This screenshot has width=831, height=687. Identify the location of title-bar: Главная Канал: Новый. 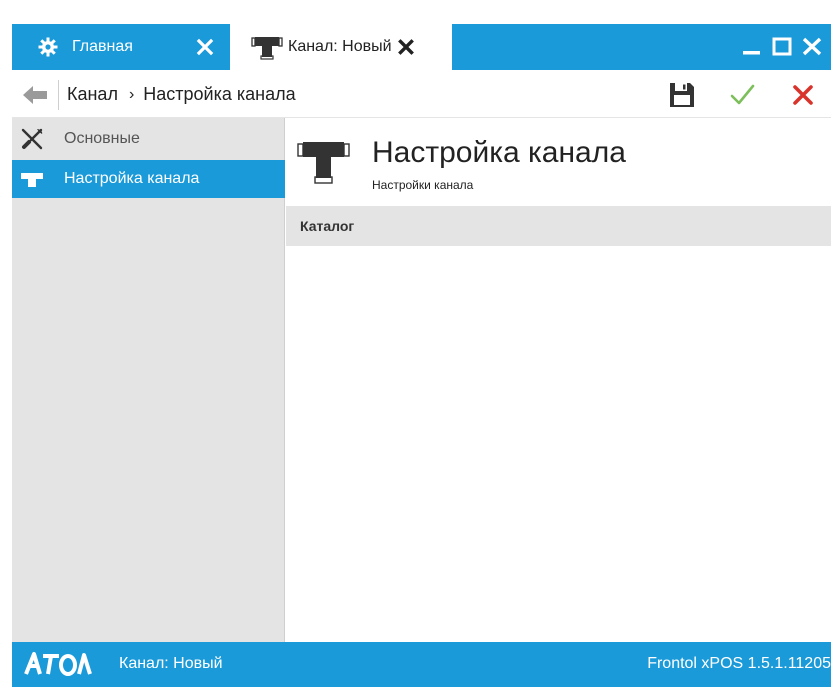
(415, 35).